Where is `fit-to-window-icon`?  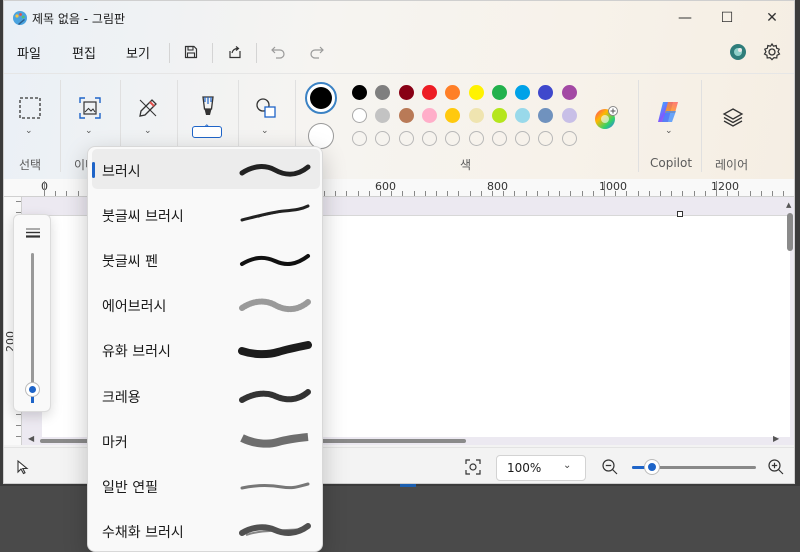
fit-to-window-icon is located at coordinates (473, 467).